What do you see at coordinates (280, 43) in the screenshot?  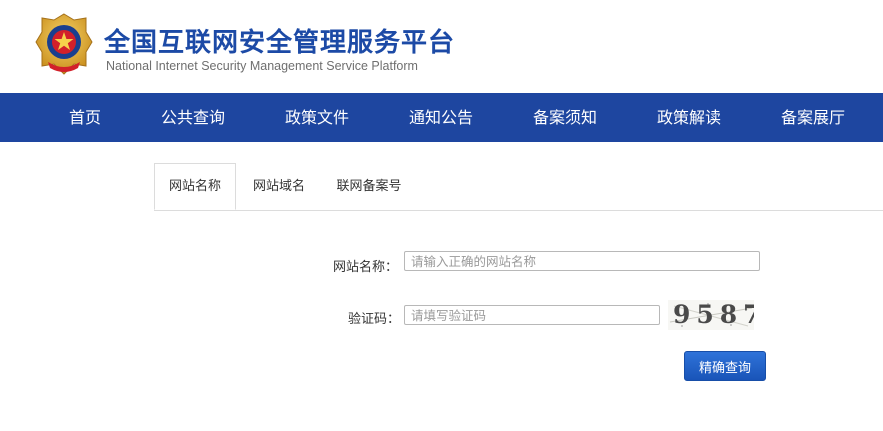 I see `site-title: 全国互联网安全管理服务平台` at bounding box center [280, 43].